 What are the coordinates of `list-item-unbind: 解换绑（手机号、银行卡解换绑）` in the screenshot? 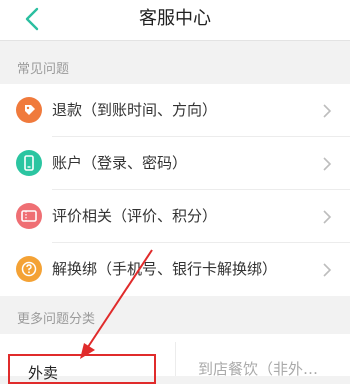 It's located at (175, 269).